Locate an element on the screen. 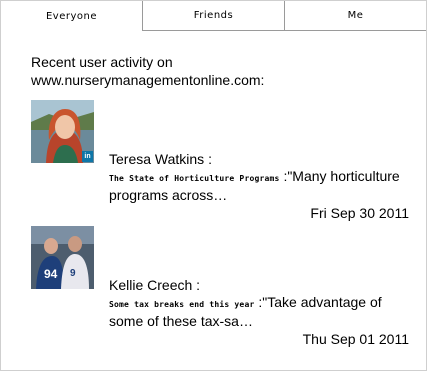 The image size is (427, 372). tab-everyone: Everyone is located at coordinates (71, 16).